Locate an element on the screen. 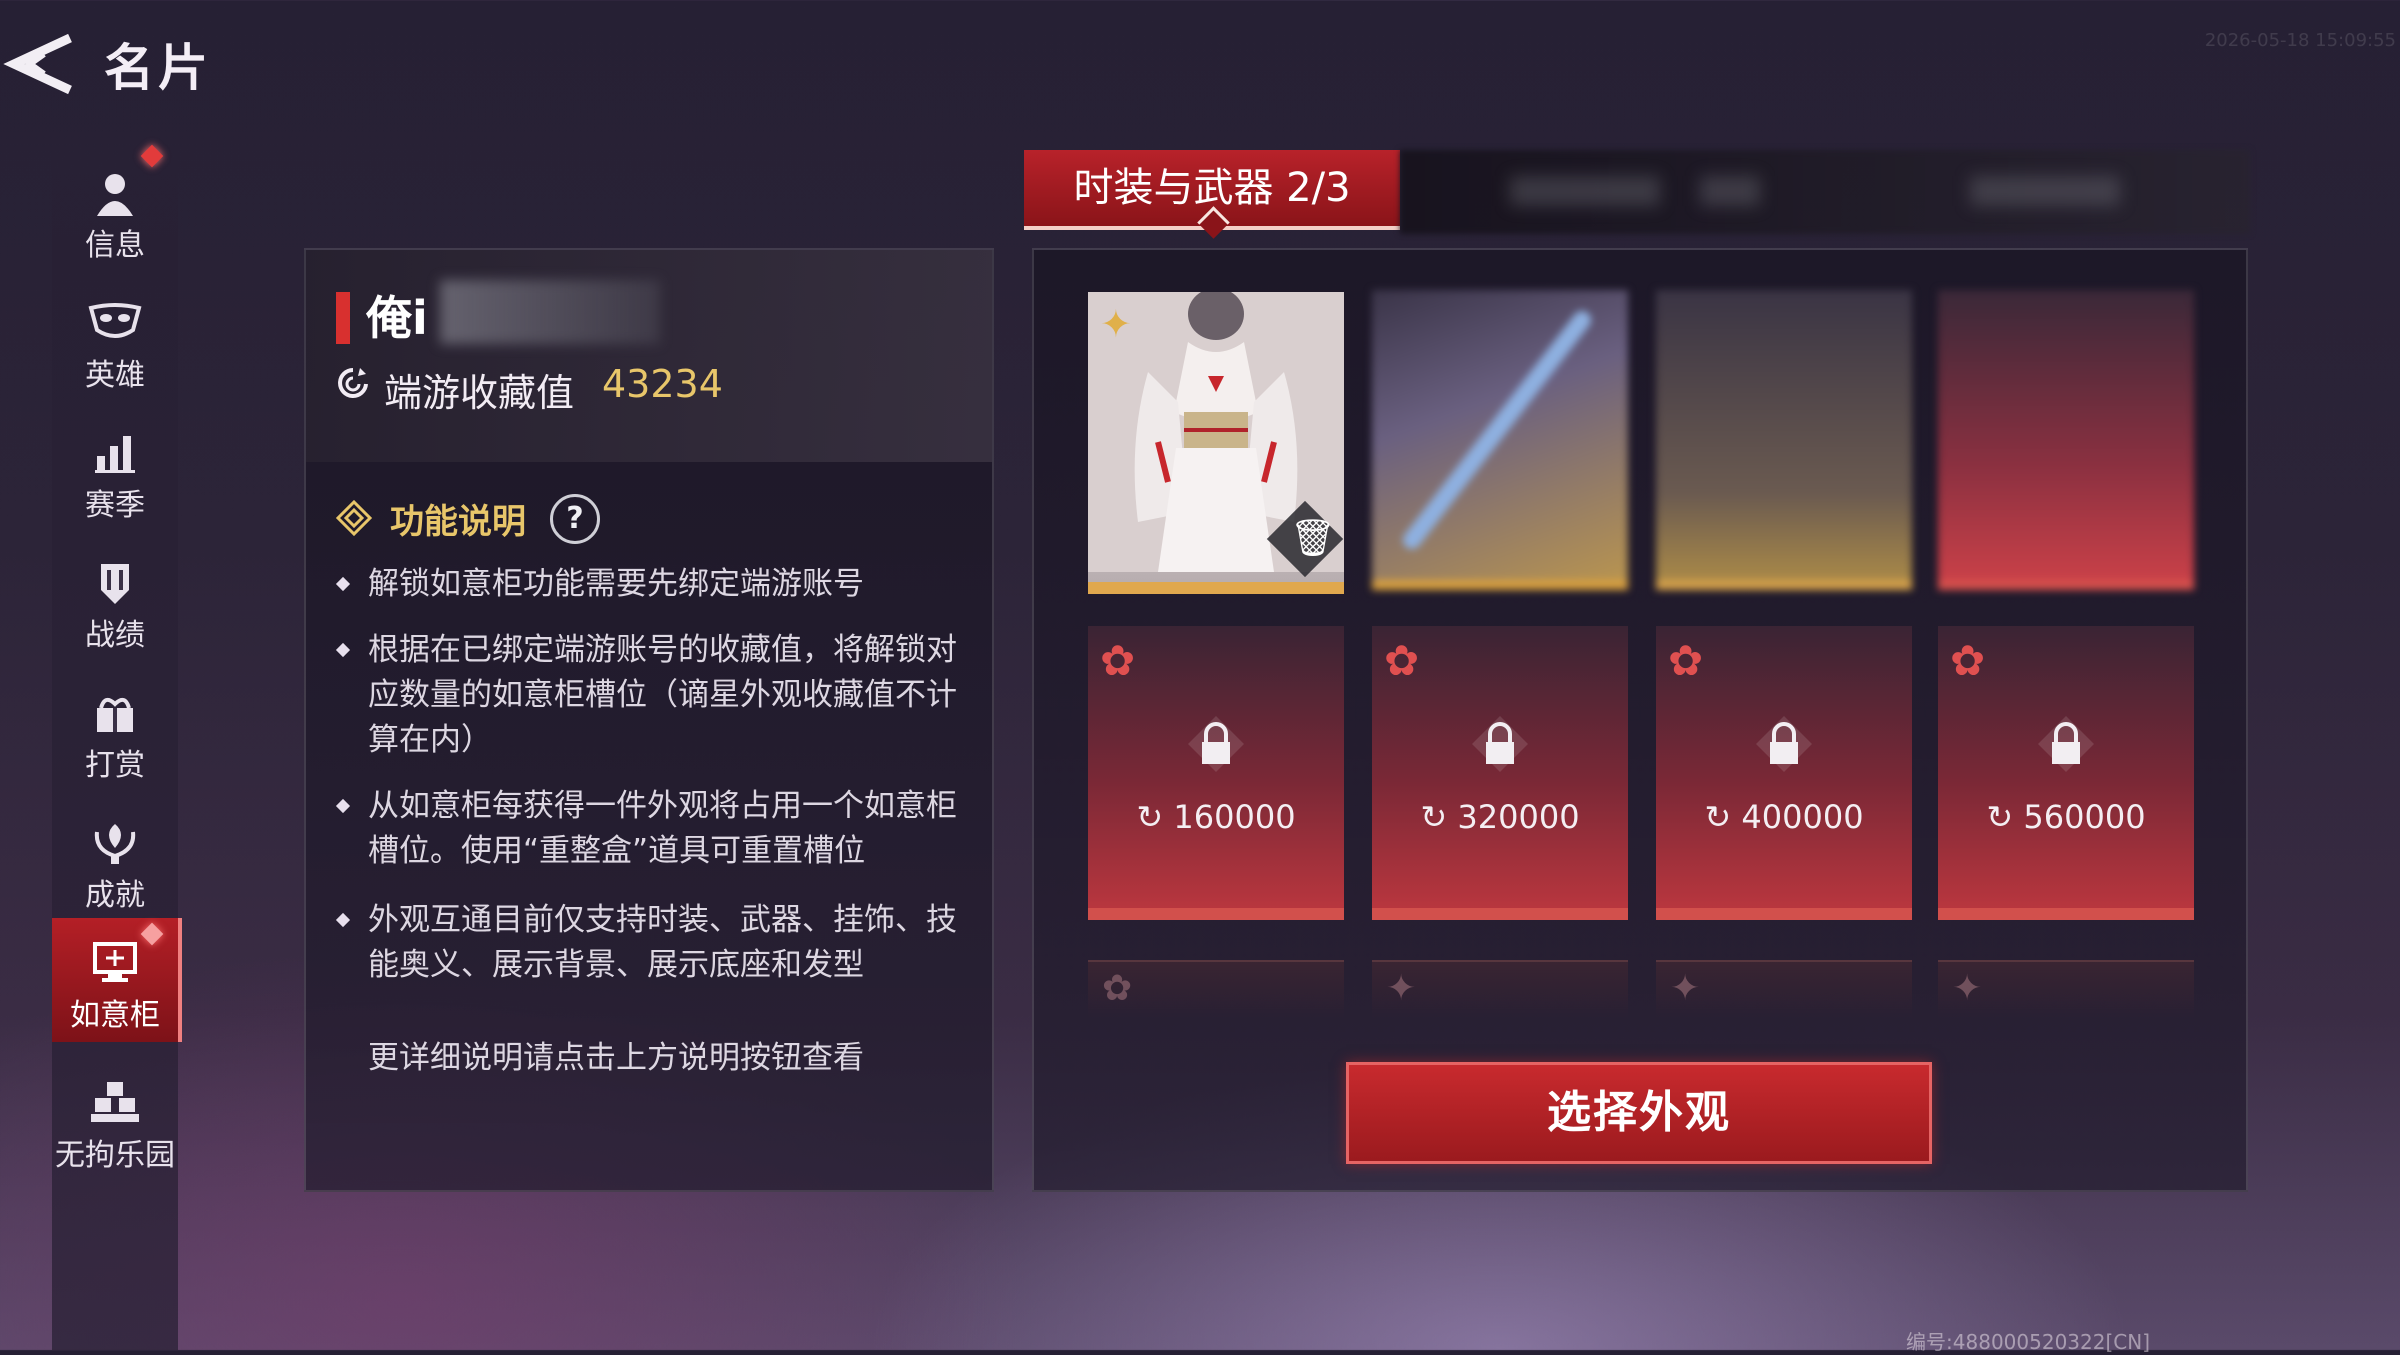 The width and height of the screenshot is (2400, 1355). collection-value: 43234 is located at coordinates (662, 384).